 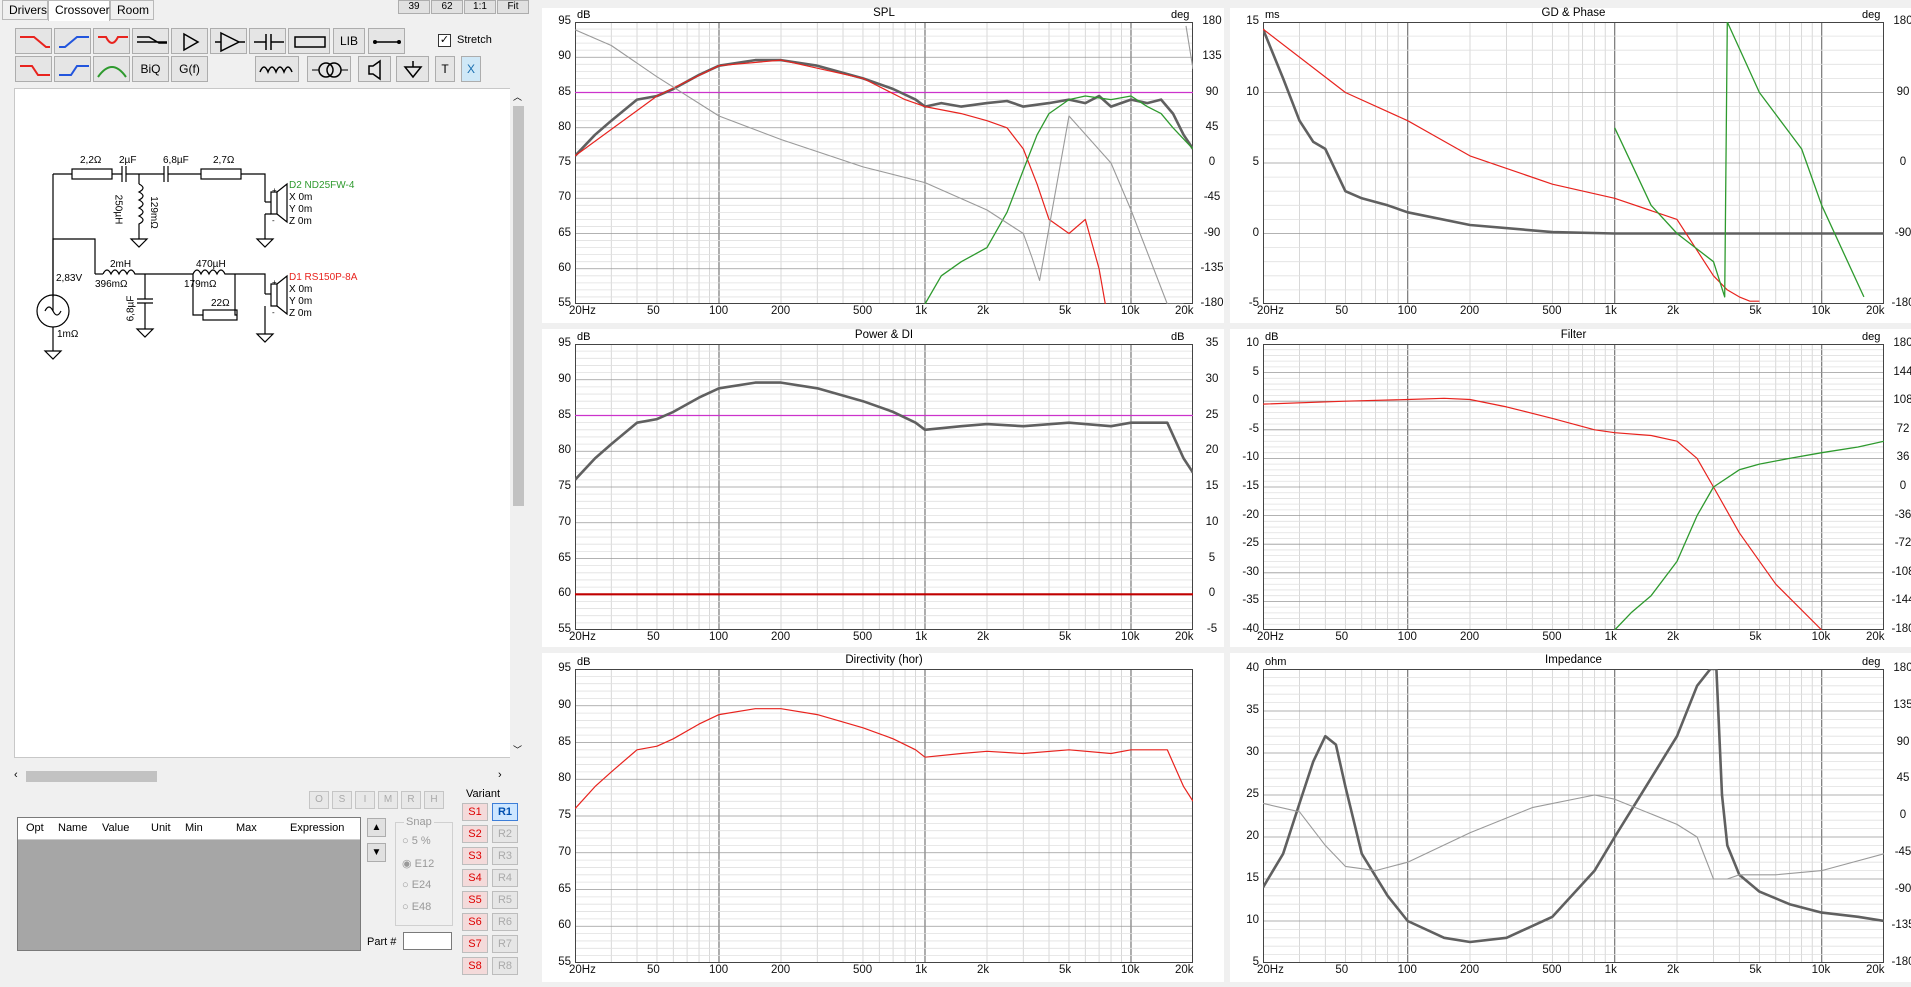 What do you see at coordinates (475, 922) in the screenshot?
I see `variant-s6-button: S6` at bounding box center [475, 922].